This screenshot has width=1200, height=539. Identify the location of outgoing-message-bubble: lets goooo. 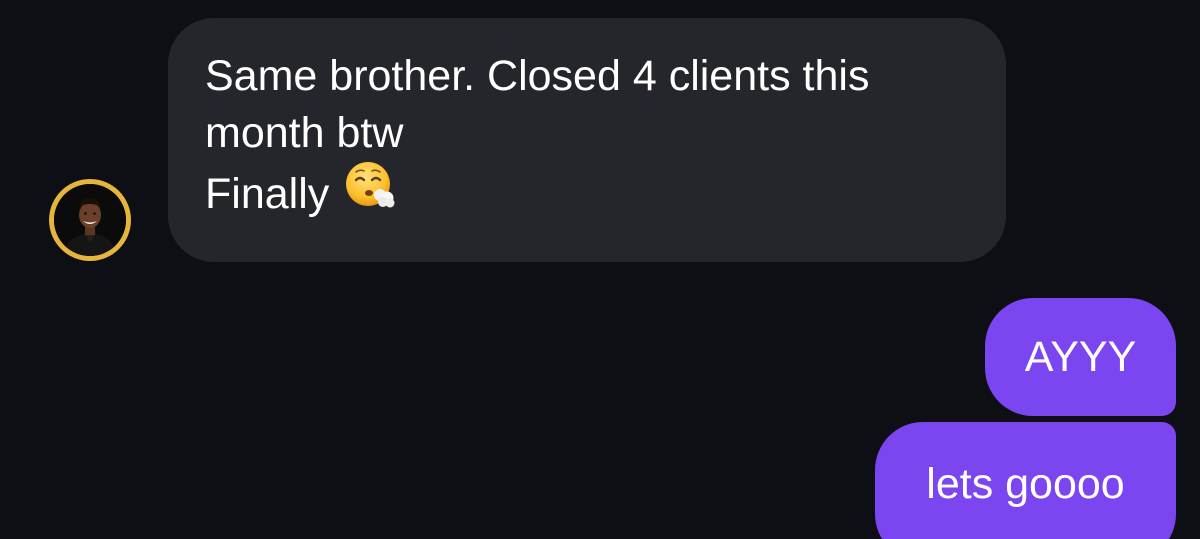
(1025, 480).